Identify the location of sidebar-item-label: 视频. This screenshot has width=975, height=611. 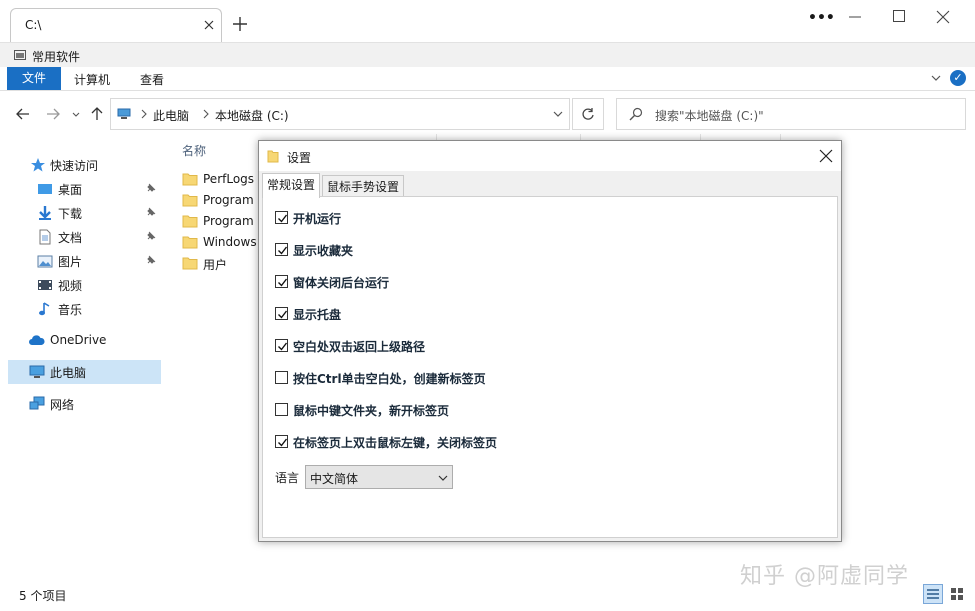
(70, 286).